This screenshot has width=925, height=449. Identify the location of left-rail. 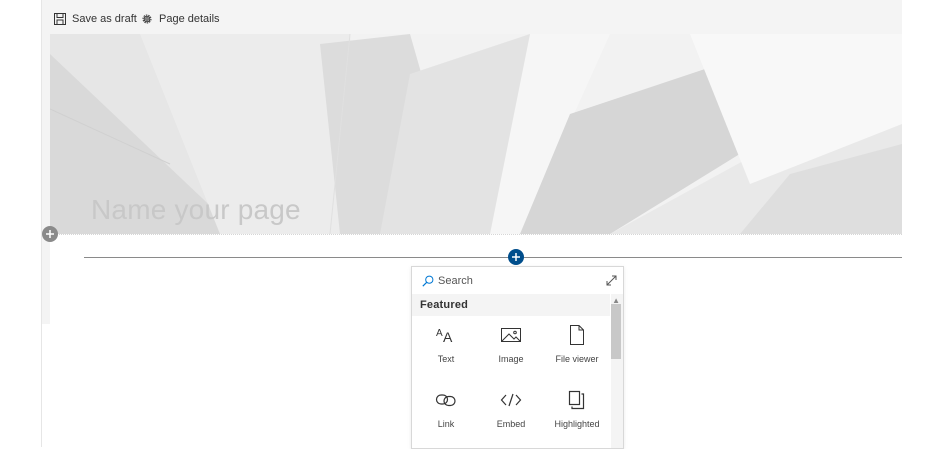
(21, 223).